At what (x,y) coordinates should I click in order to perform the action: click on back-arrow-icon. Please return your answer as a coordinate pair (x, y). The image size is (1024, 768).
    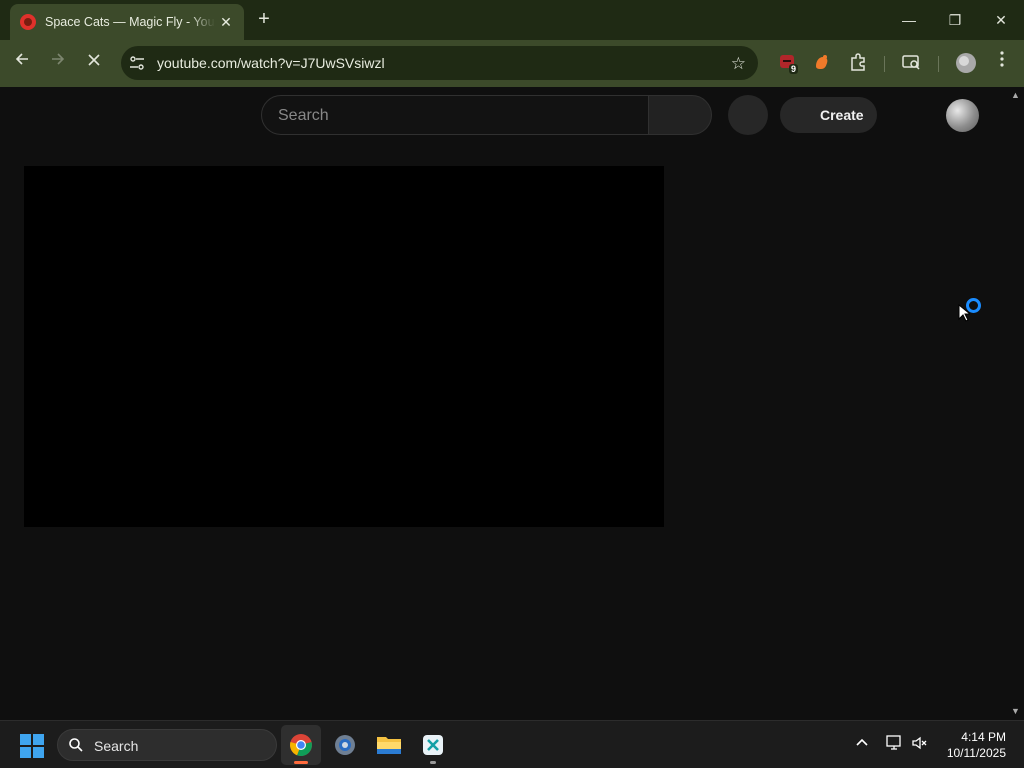
    Looking at the image, I should click on (21, 59).